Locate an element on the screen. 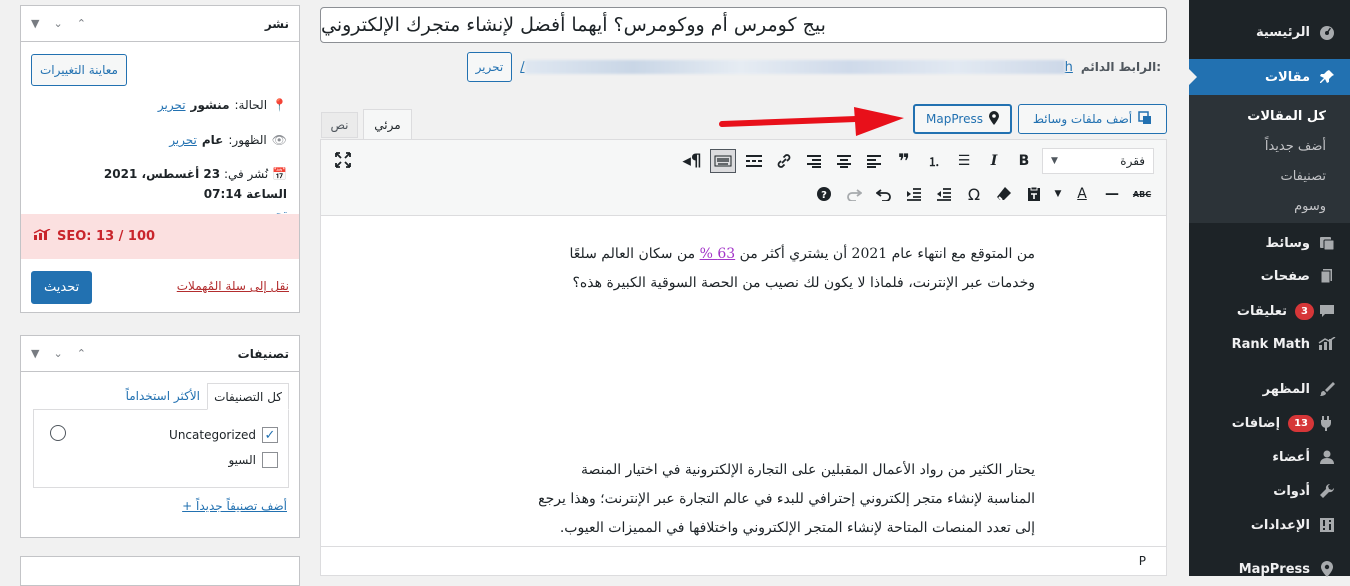 Image resolution: width=1350 pixels, height=586 pixels. blockquote-icon: ❞ is located at coordinates (904, 161).